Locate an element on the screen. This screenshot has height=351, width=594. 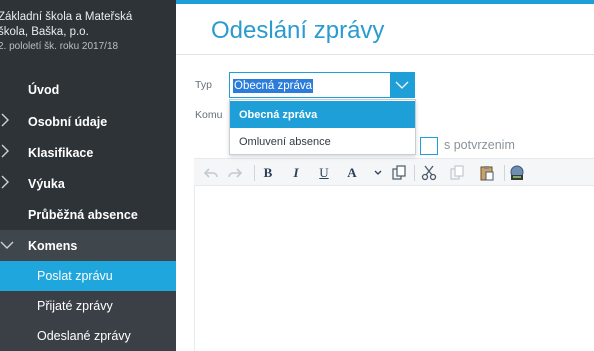
sidebar-item-prubezna-absence: Průběžná absence is located at coordinates (88, 214).